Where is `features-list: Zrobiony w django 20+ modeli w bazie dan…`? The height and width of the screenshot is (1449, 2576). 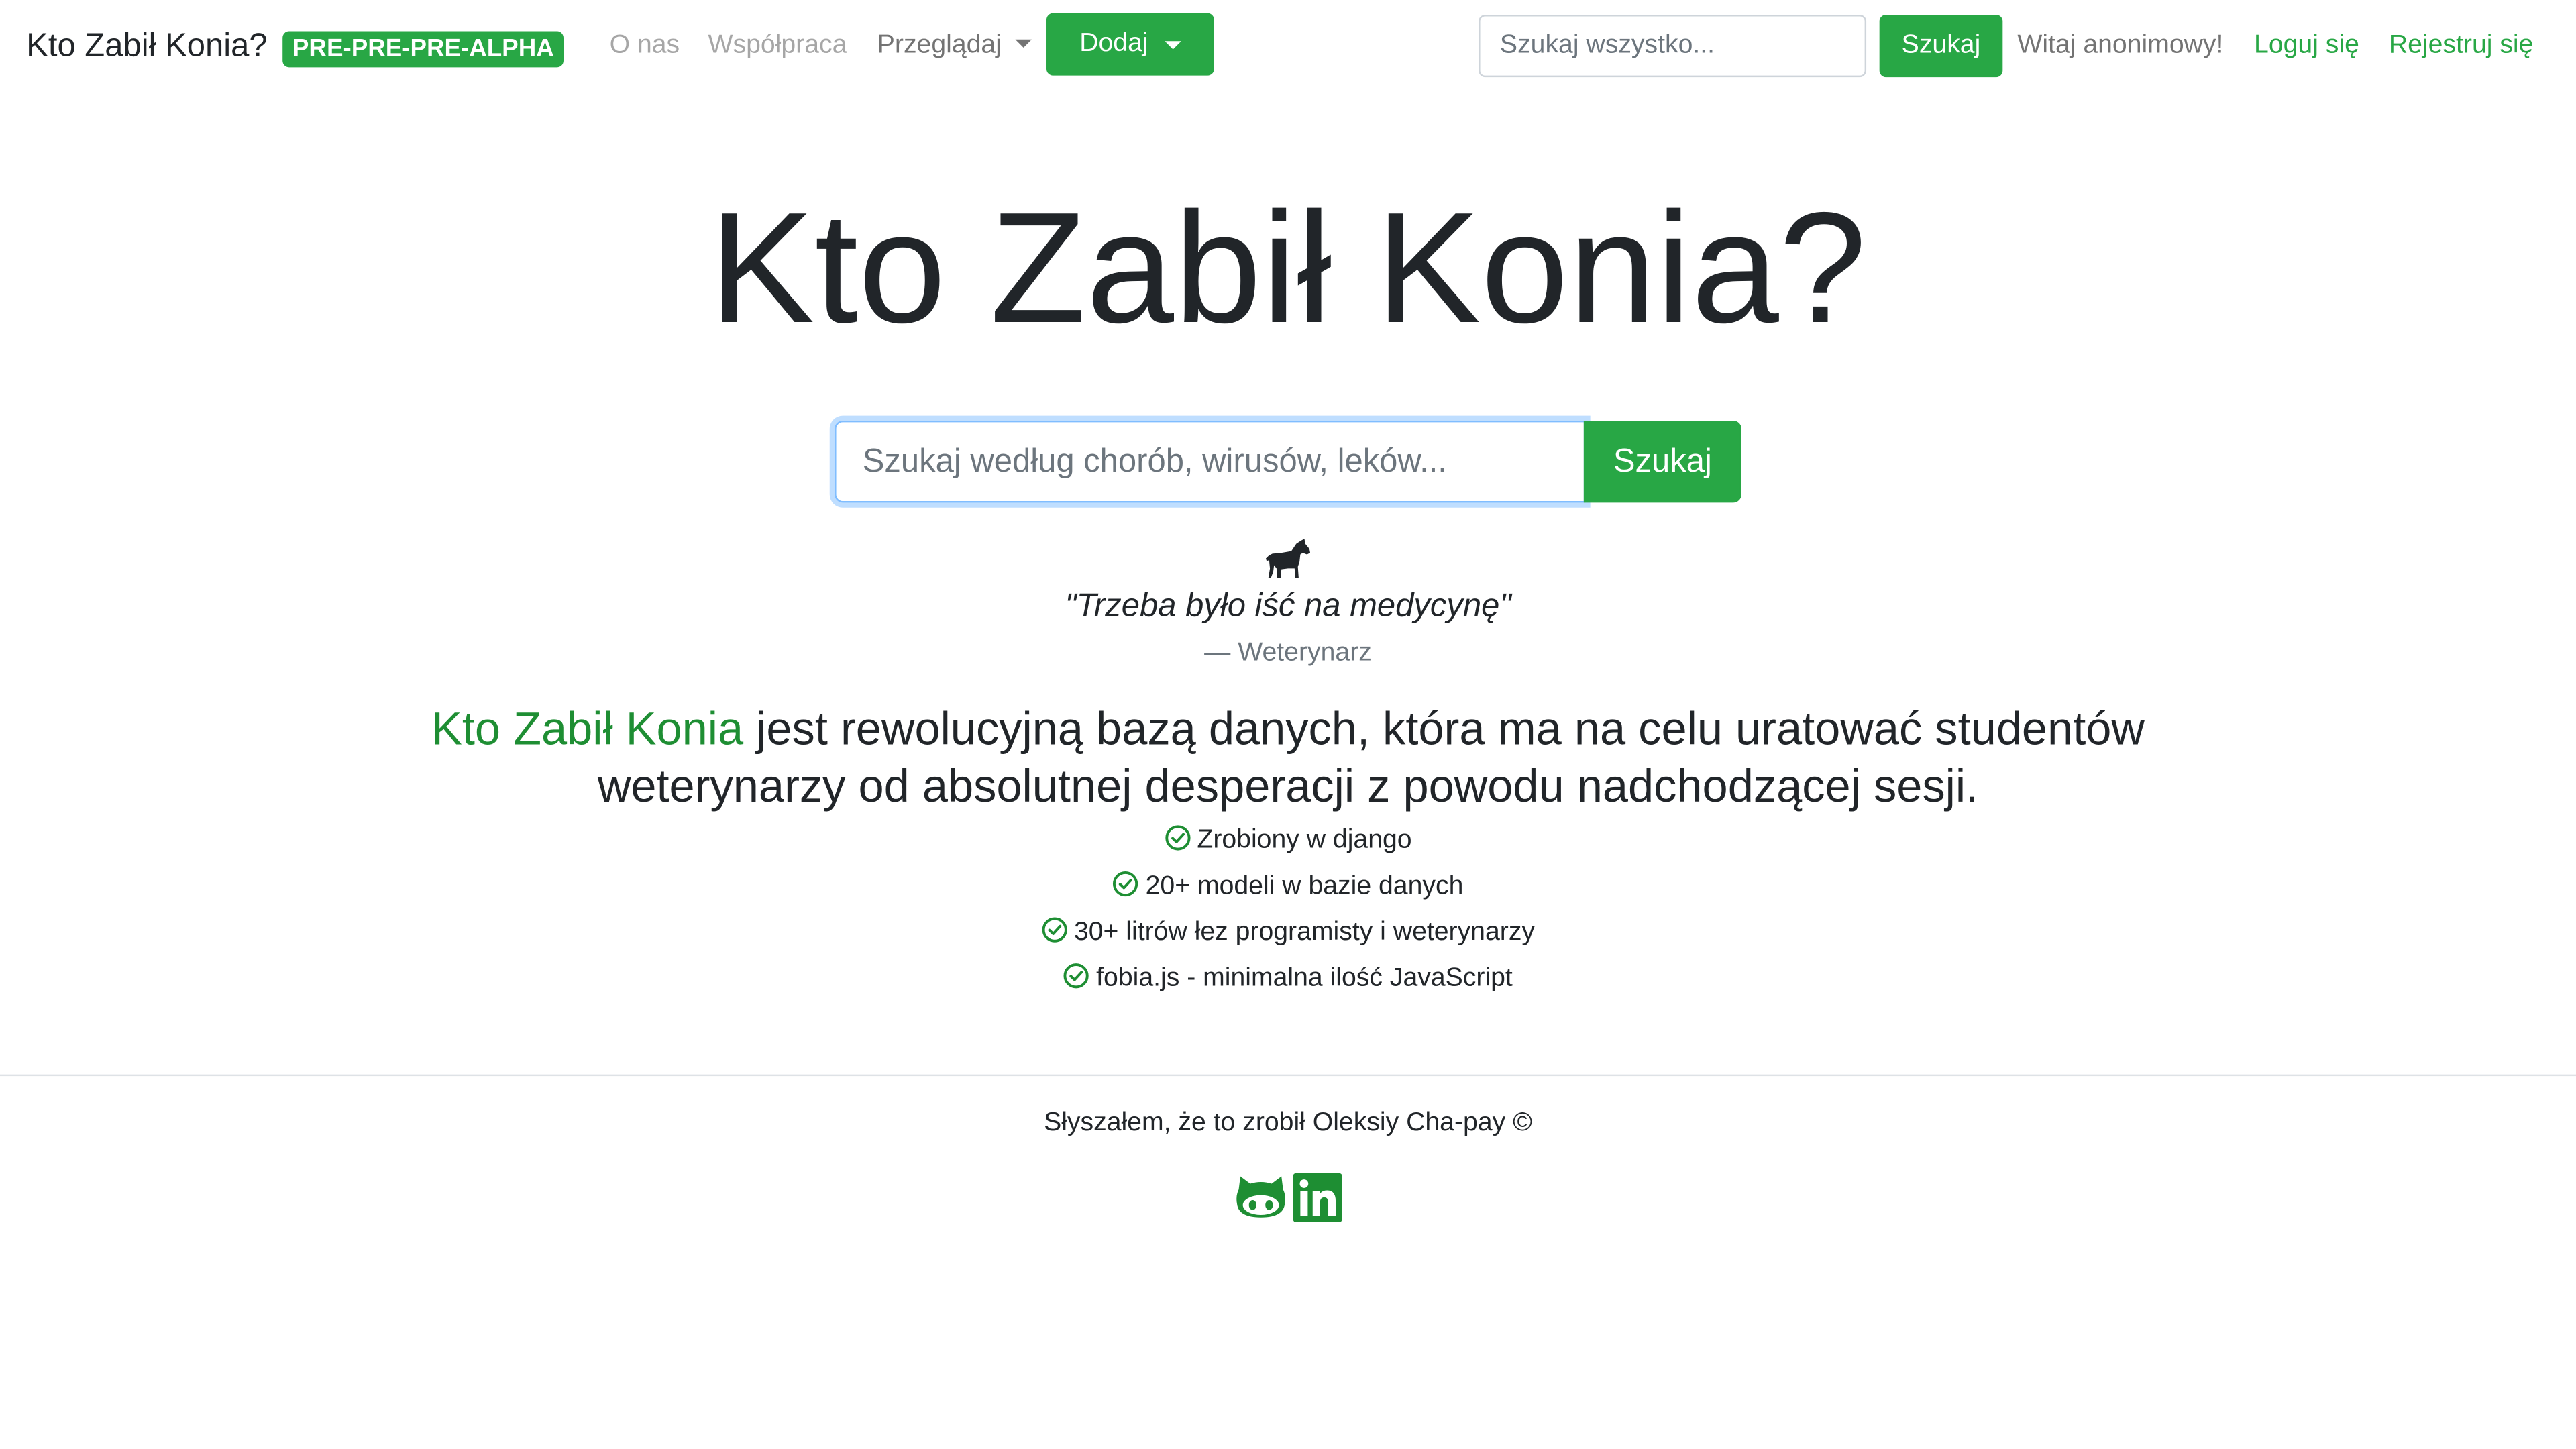
features-list: Zrobiony w django 20+ modeli w bazie dan… is located at coordinates (1288, 914).